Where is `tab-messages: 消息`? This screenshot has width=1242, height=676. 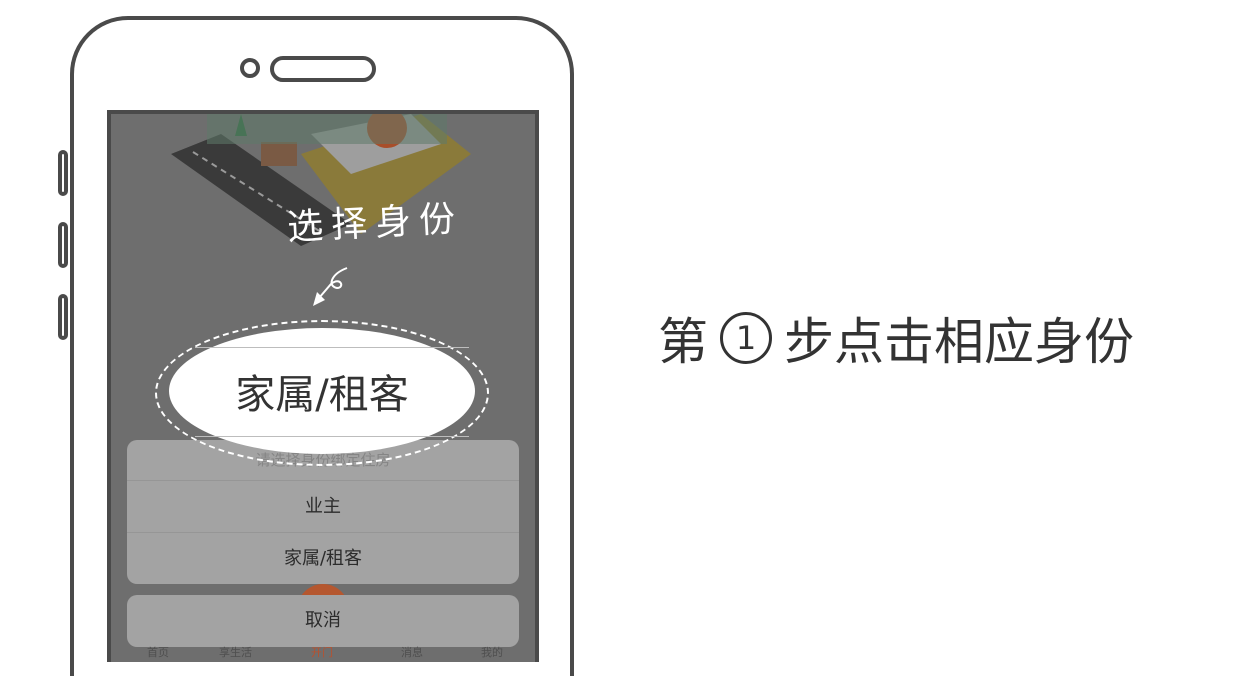
tab-messages: 消息 is located at coordinates (412, 652).